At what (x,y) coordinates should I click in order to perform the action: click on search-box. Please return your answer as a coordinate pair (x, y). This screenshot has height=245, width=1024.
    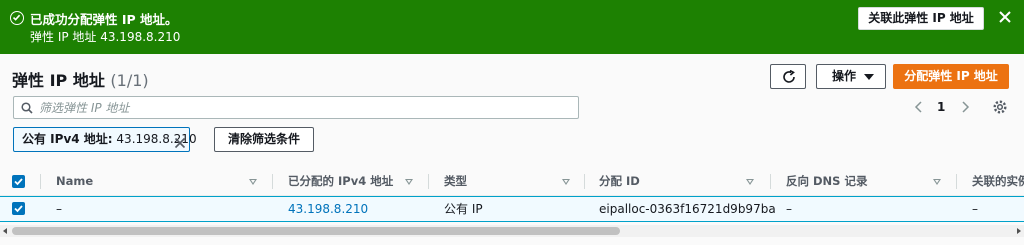
    Looking at the image, I should click on (296, 107).